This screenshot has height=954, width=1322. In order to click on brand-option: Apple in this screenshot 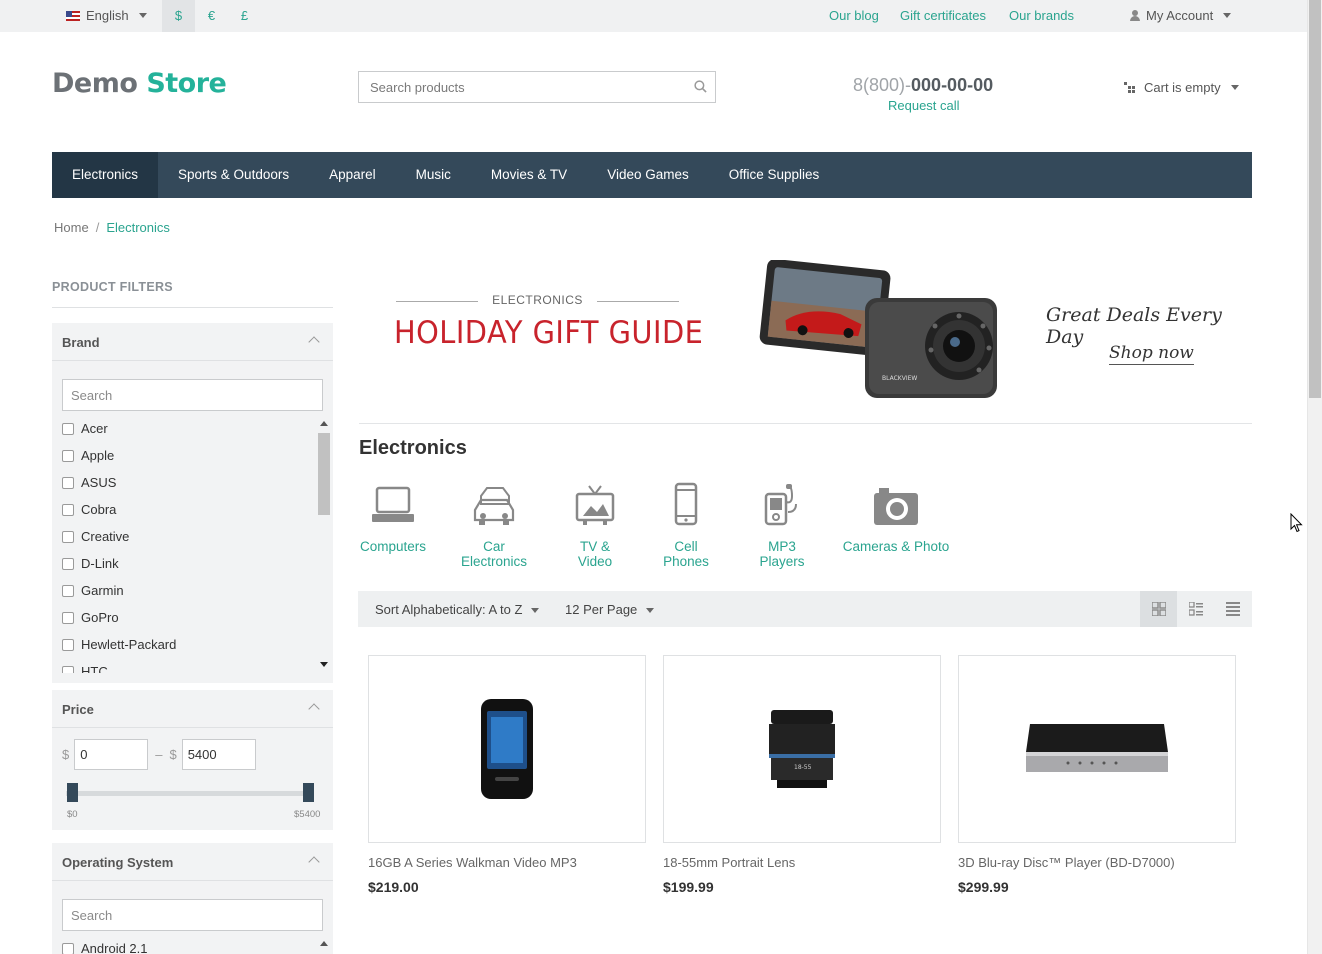, I will do `click(189, 461)`.